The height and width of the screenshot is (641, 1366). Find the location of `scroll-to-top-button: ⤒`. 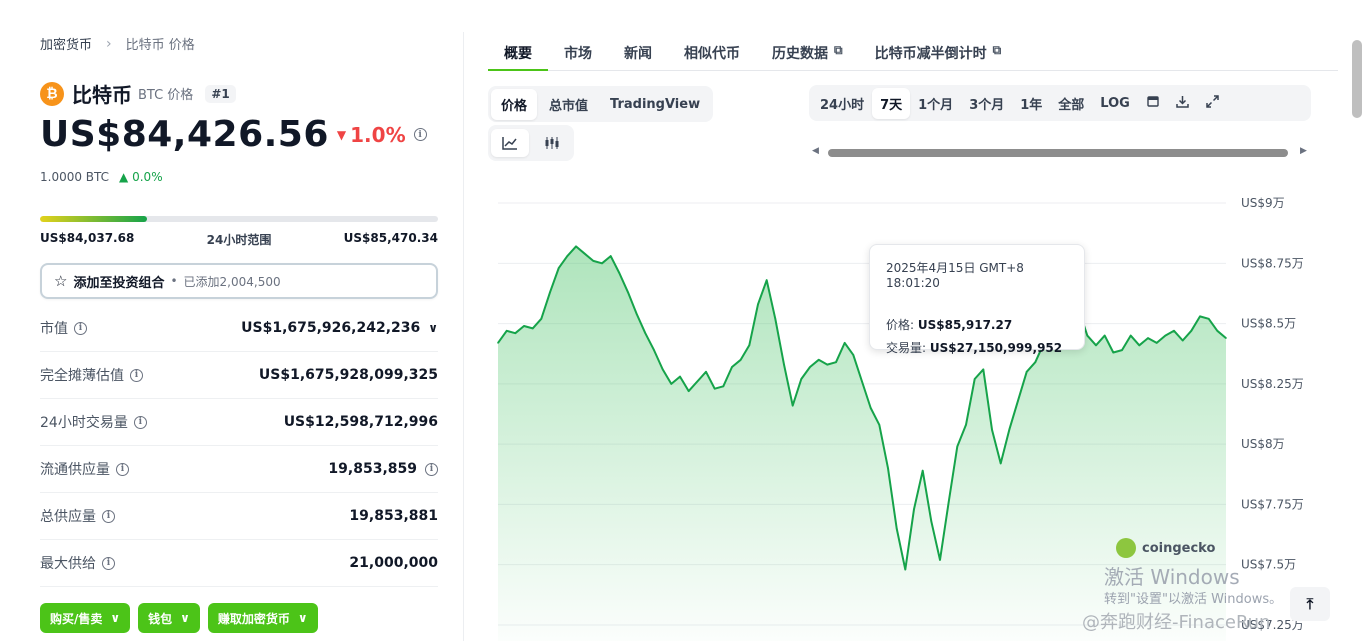

scroll-to-top-button: ⤒ is located at coordinates (1310, 604).